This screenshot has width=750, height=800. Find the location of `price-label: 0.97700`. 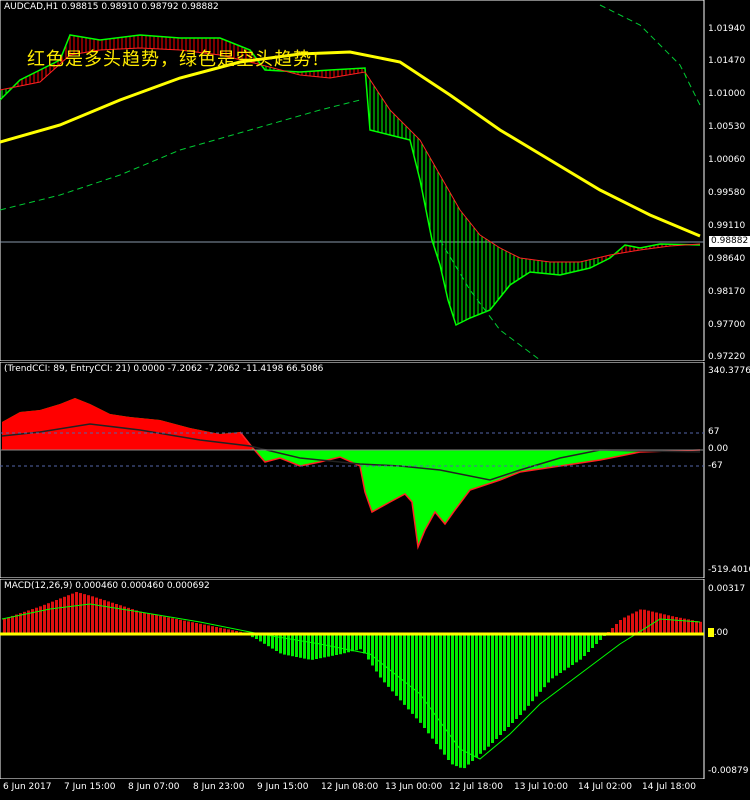

price-label: 0.97700 is located at coordinates (727, 325).